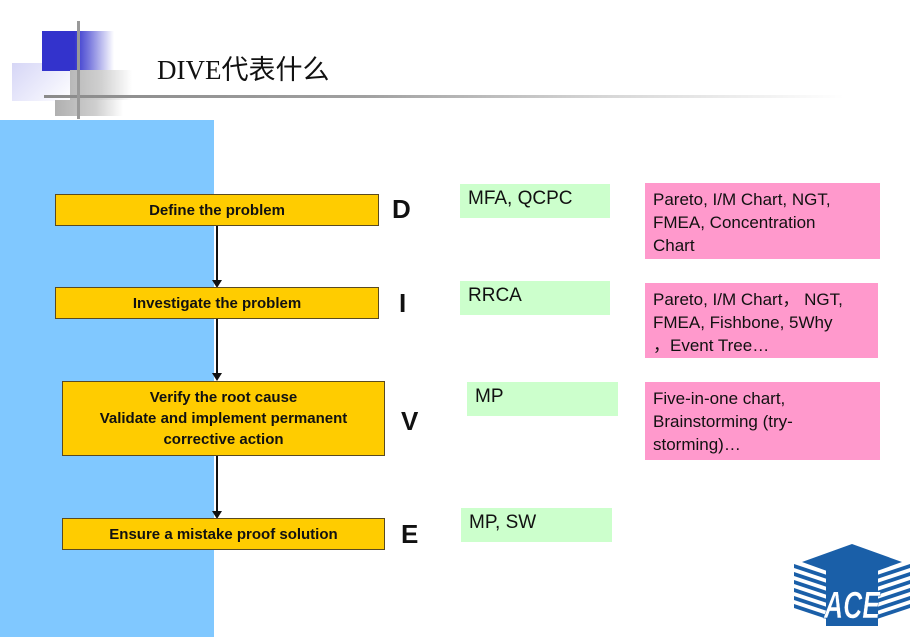 Image resolution: width=920 pixels, height=637 pixels. I want to click on step-label: Ensure a mistake proof solution, so click(223, 534).